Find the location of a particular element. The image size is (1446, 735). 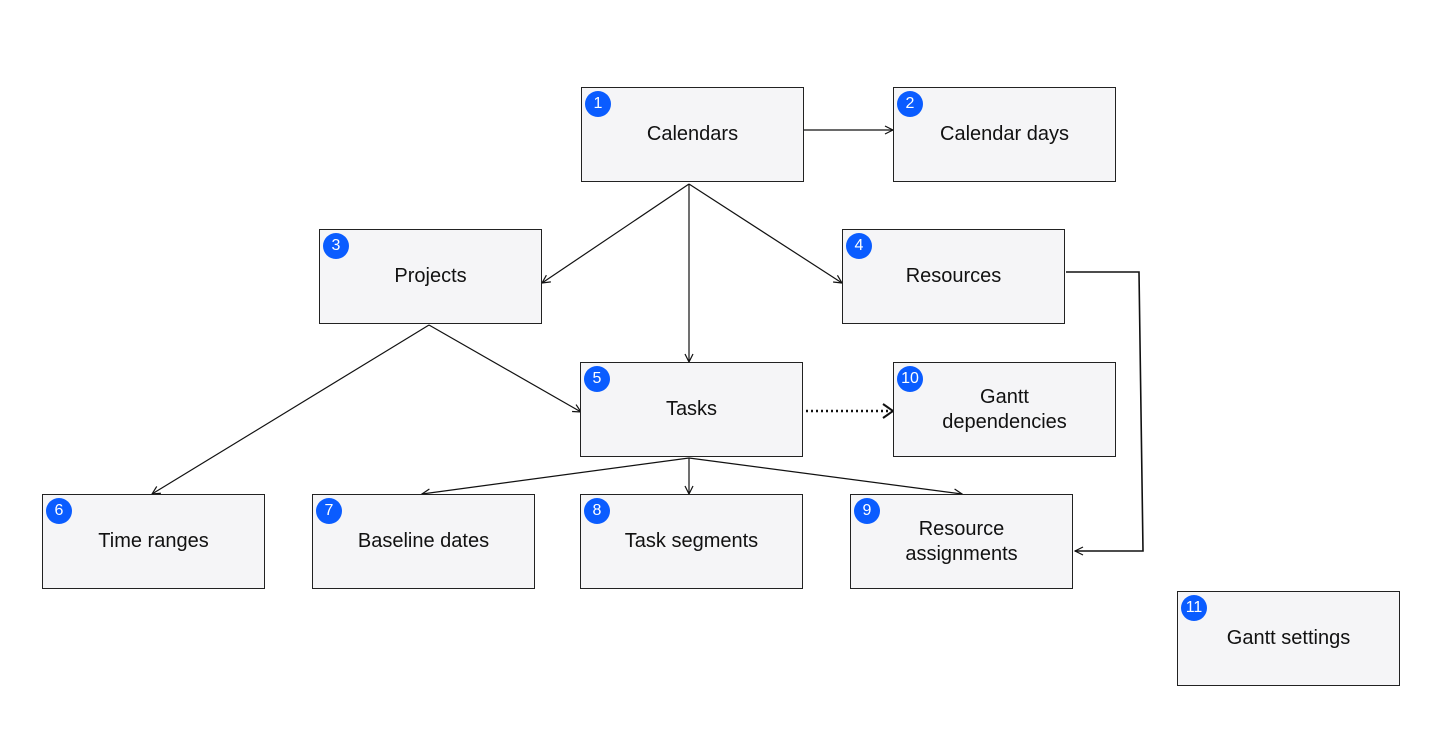

node-gantt-settings: 11 Gantt settings is located at coordinates (1288, 638).